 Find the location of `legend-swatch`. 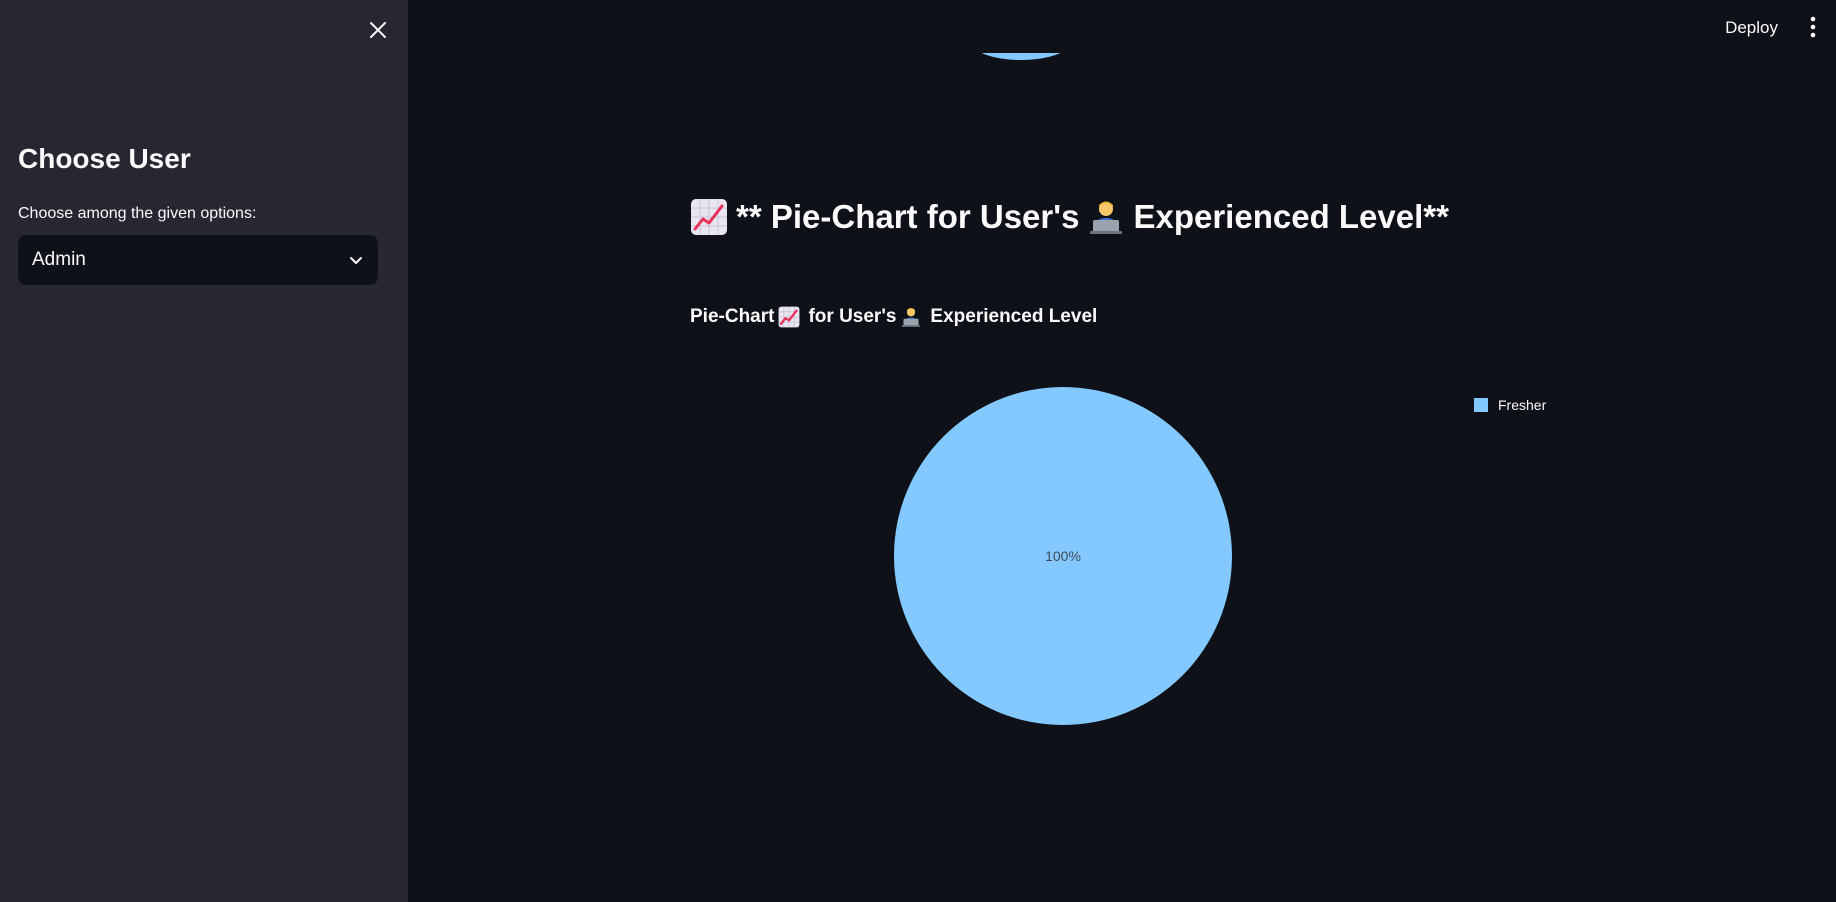

legend-swatch is located at coordinates (1481, 405).